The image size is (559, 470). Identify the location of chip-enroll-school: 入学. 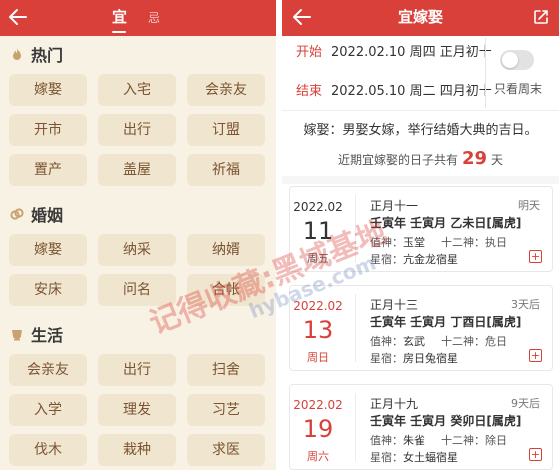
(48, 410).